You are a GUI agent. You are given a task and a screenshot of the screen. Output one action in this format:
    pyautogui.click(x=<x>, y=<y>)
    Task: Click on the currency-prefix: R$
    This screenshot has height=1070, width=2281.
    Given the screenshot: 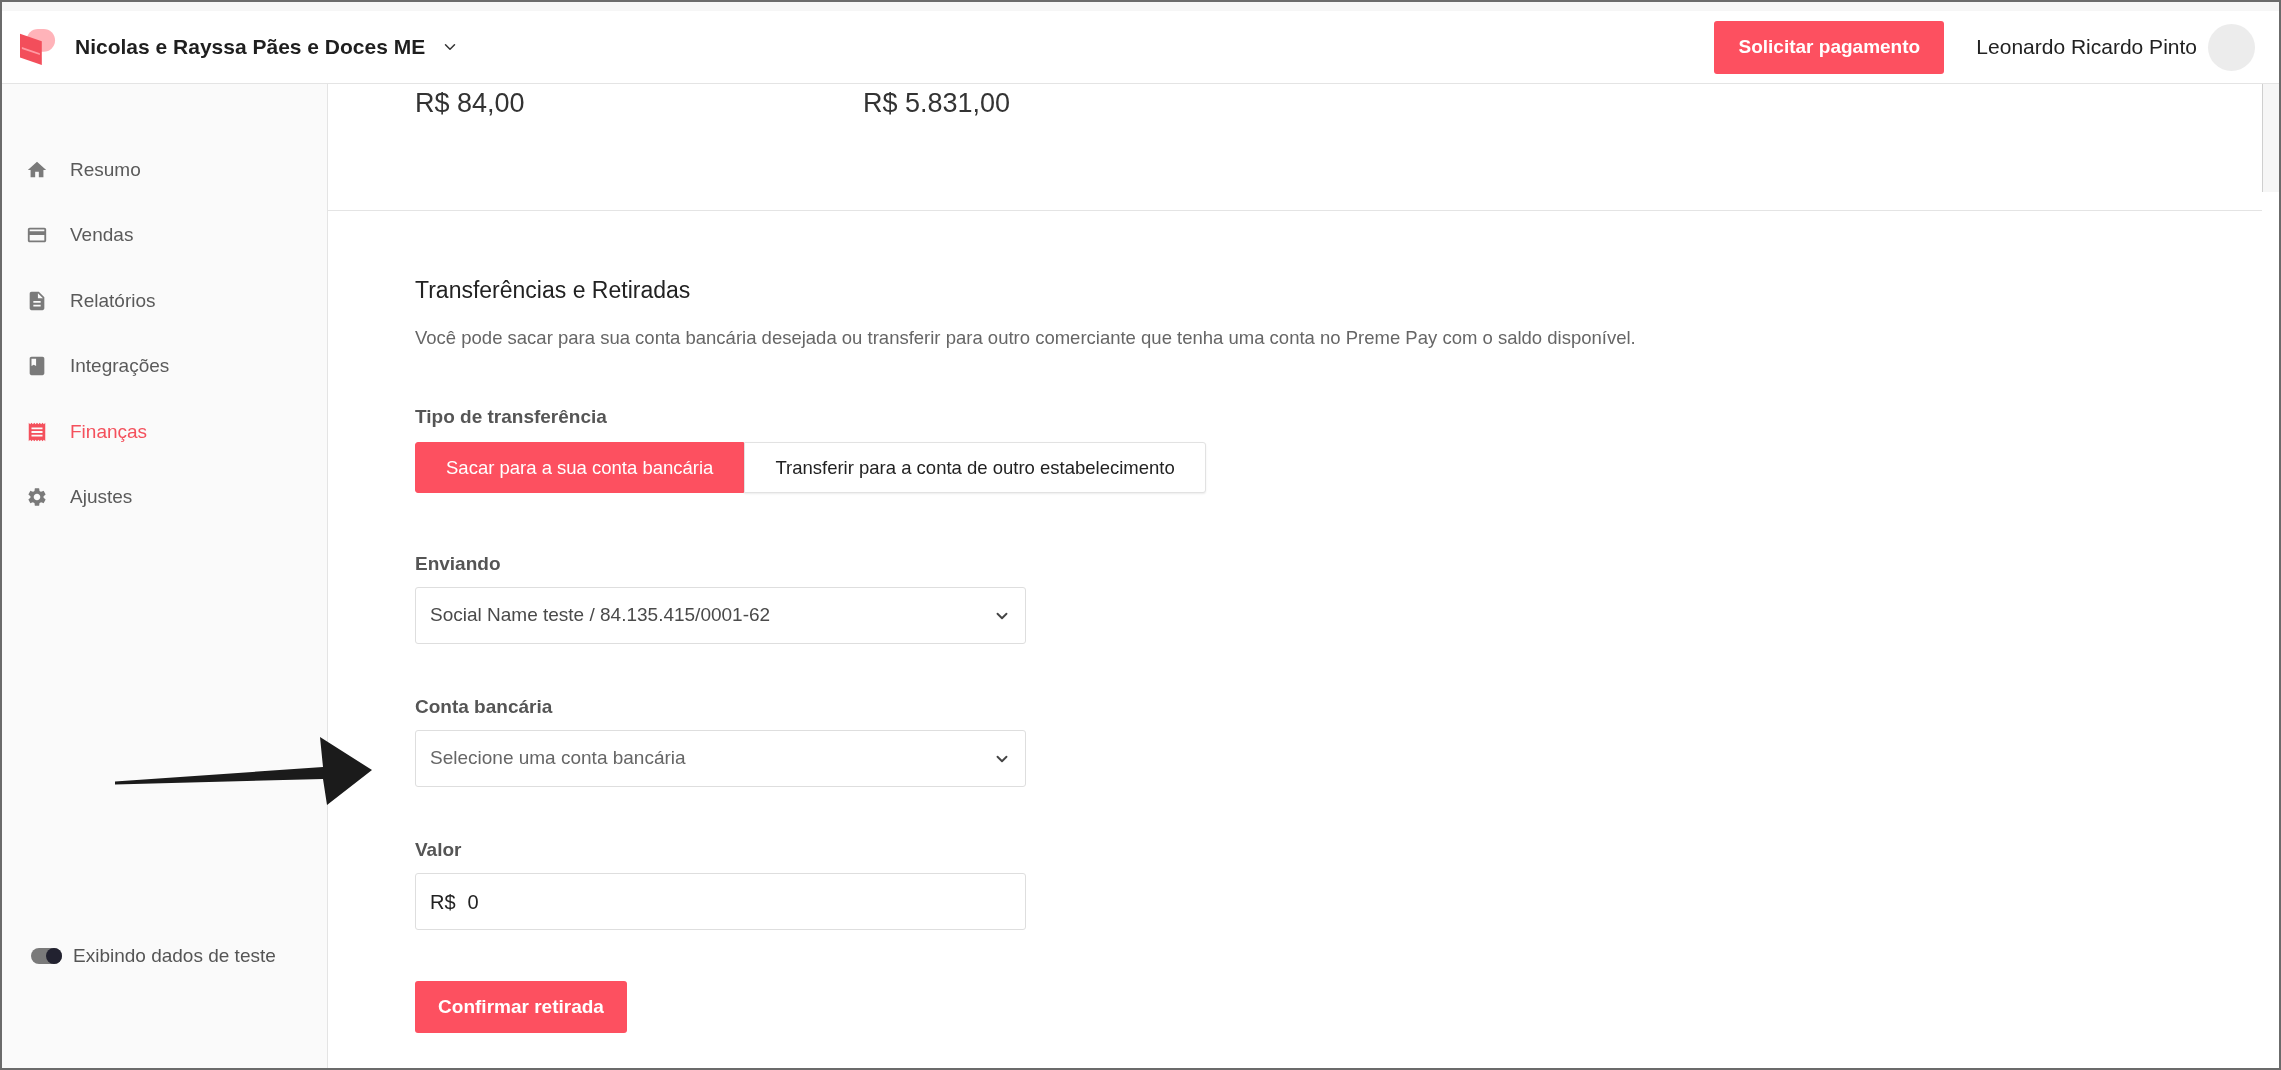 What is the action you would take?
    pyautogui.click(x=443, y=902)
    